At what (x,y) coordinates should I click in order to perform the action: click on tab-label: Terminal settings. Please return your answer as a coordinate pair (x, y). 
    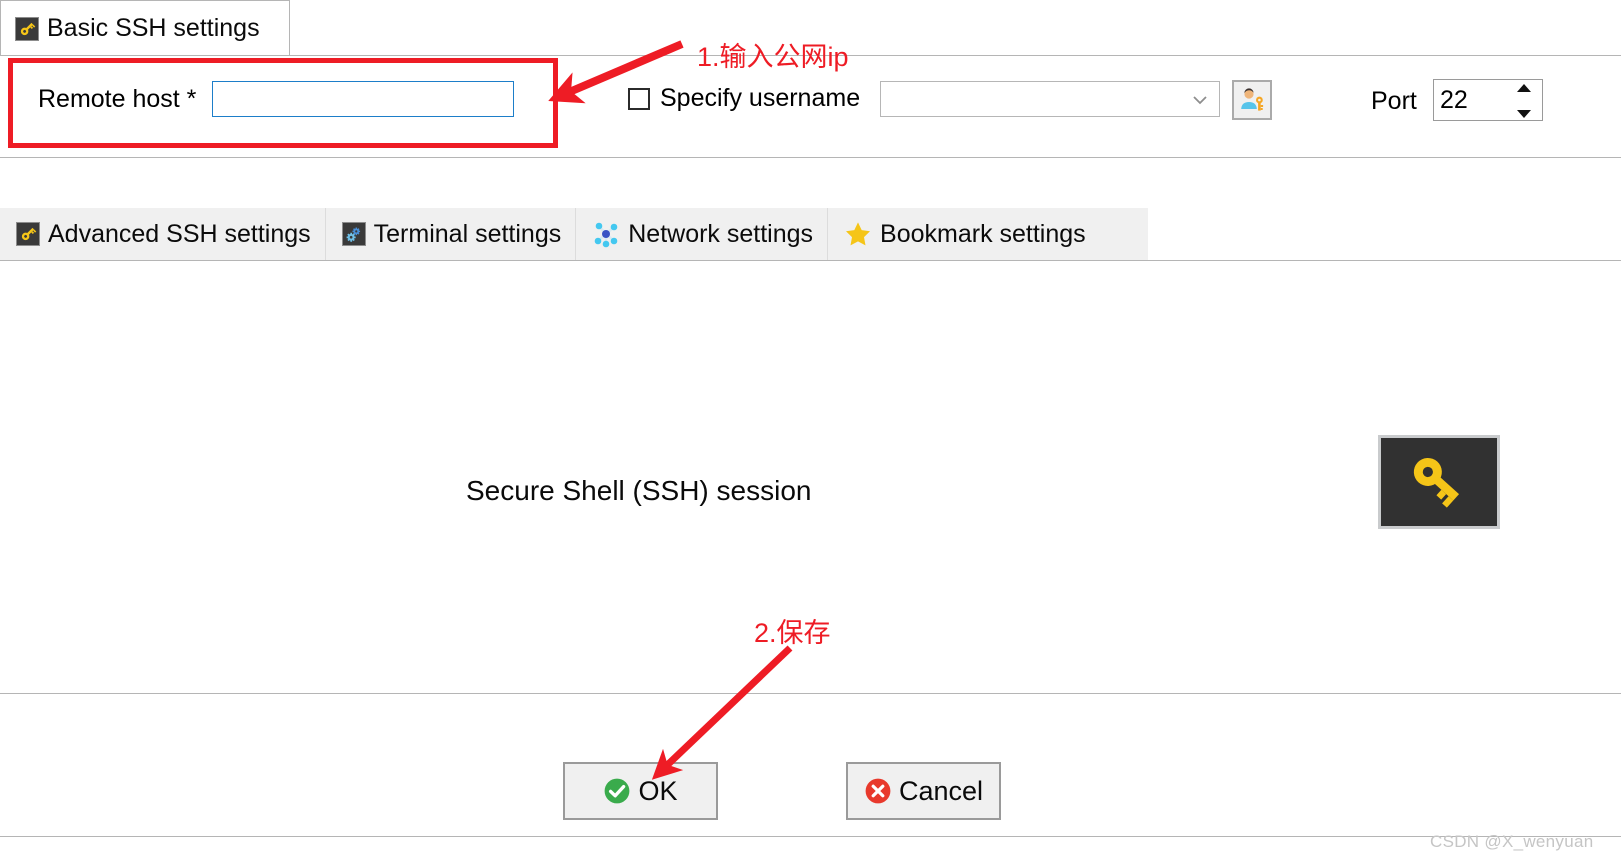
    Looking at the image, I should click on (467, 233).